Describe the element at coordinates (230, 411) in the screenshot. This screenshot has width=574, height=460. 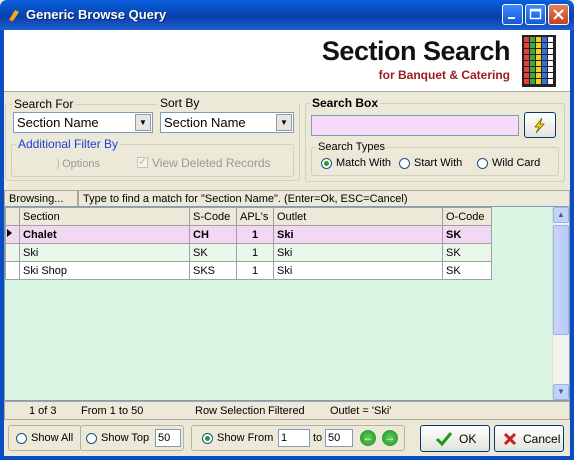
I see `selection-mode: Row Selection` at that location.